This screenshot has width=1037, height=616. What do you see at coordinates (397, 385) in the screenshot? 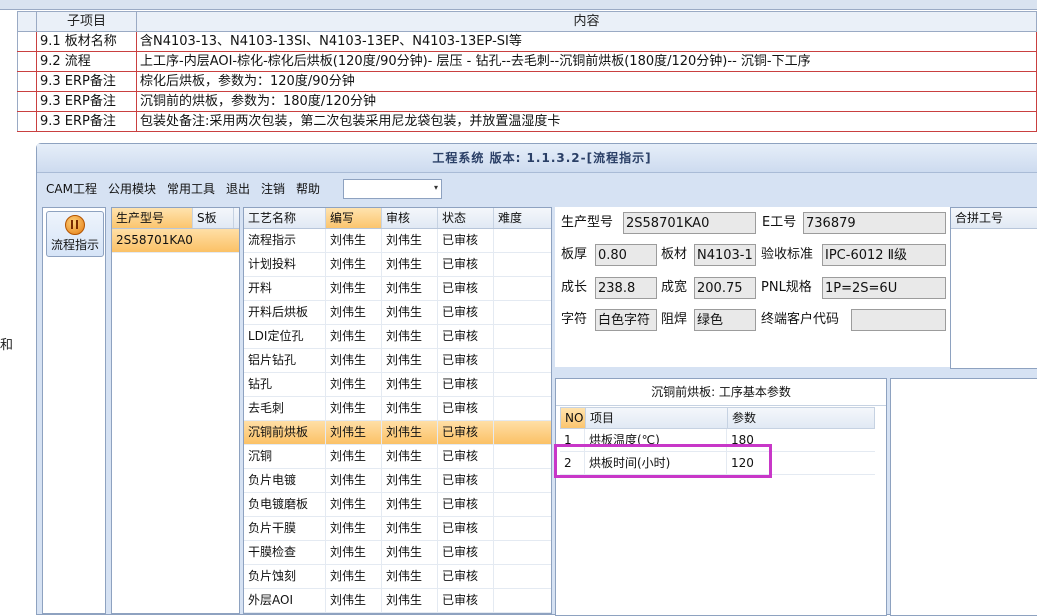
I see `process-row: 钻孔 刘伟生 刘伟生 已审核` at bounding box center [397, 385].